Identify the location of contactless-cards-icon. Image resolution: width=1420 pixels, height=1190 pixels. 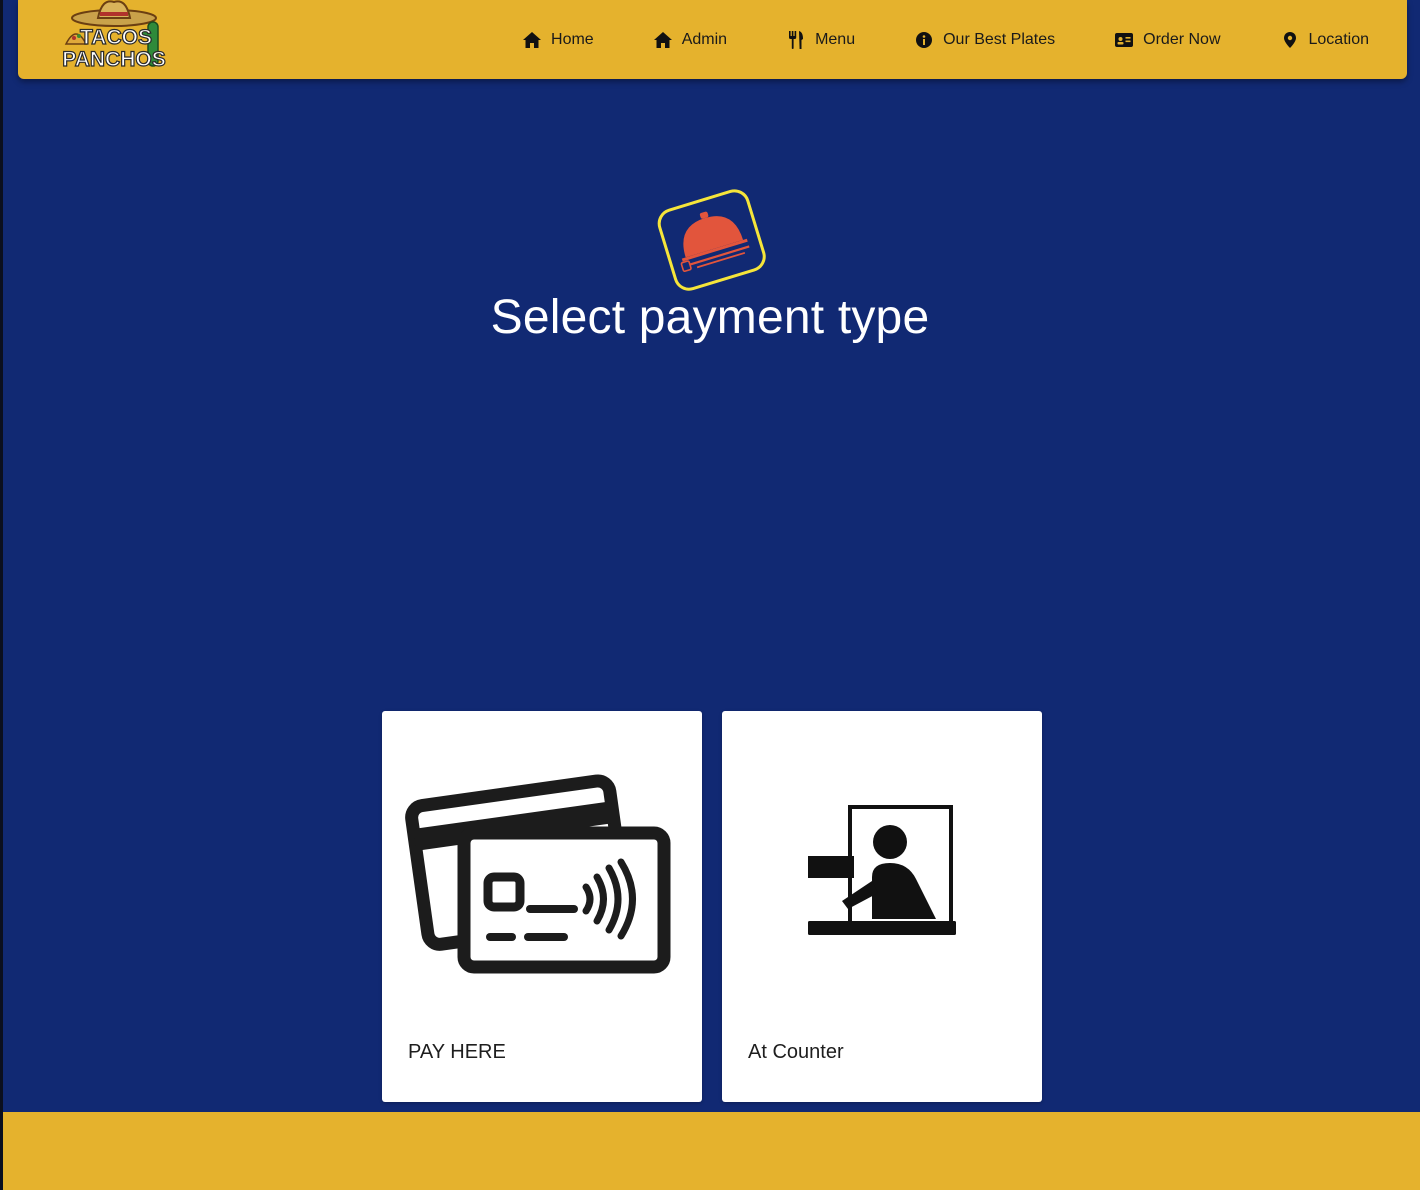
(542, 861).